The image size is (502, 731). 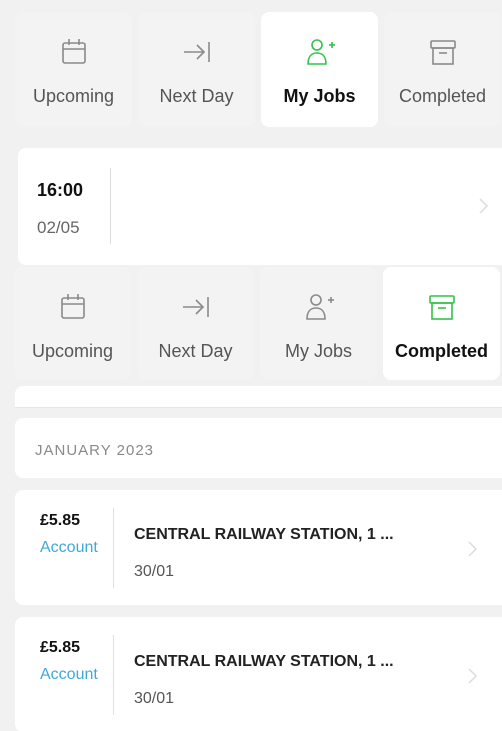 I want to click on job-date: 02/05, so click(x=58, y=227).